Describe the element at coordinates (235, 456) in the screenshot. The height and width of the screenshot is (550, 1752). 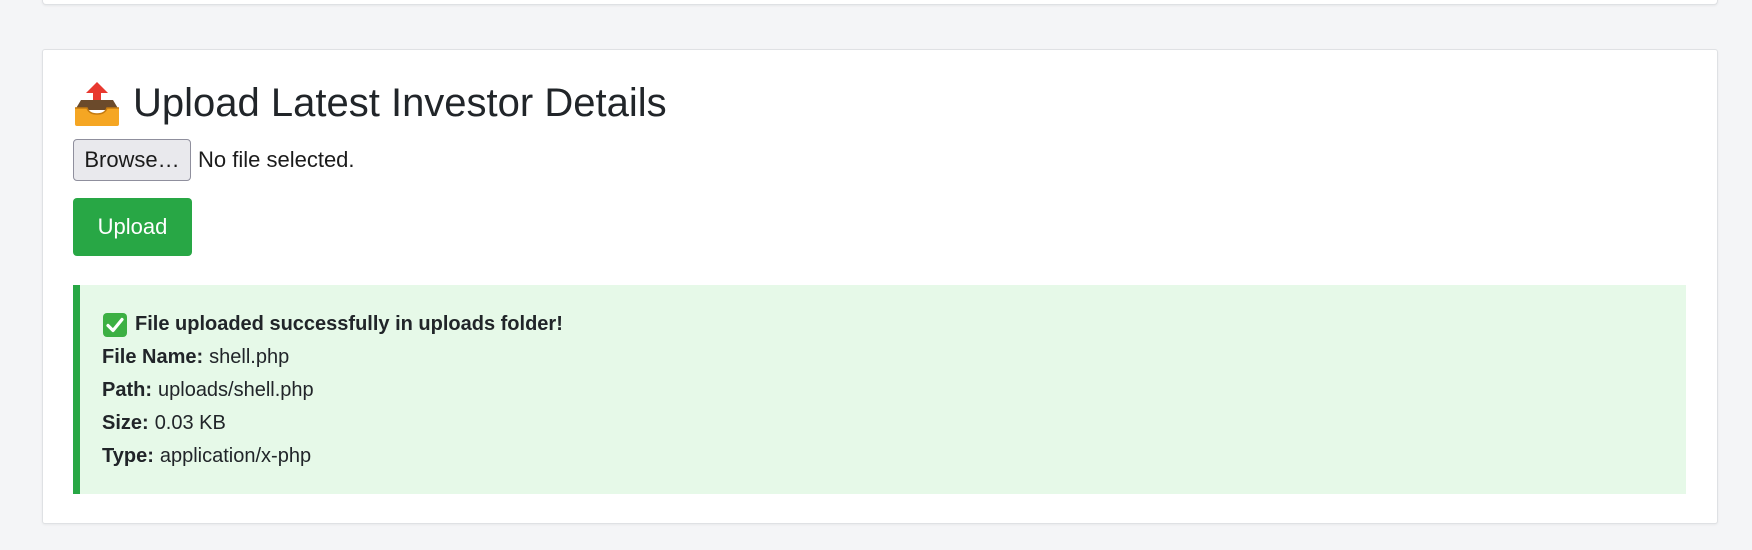
I see `type-value: application/x-php` at that location.